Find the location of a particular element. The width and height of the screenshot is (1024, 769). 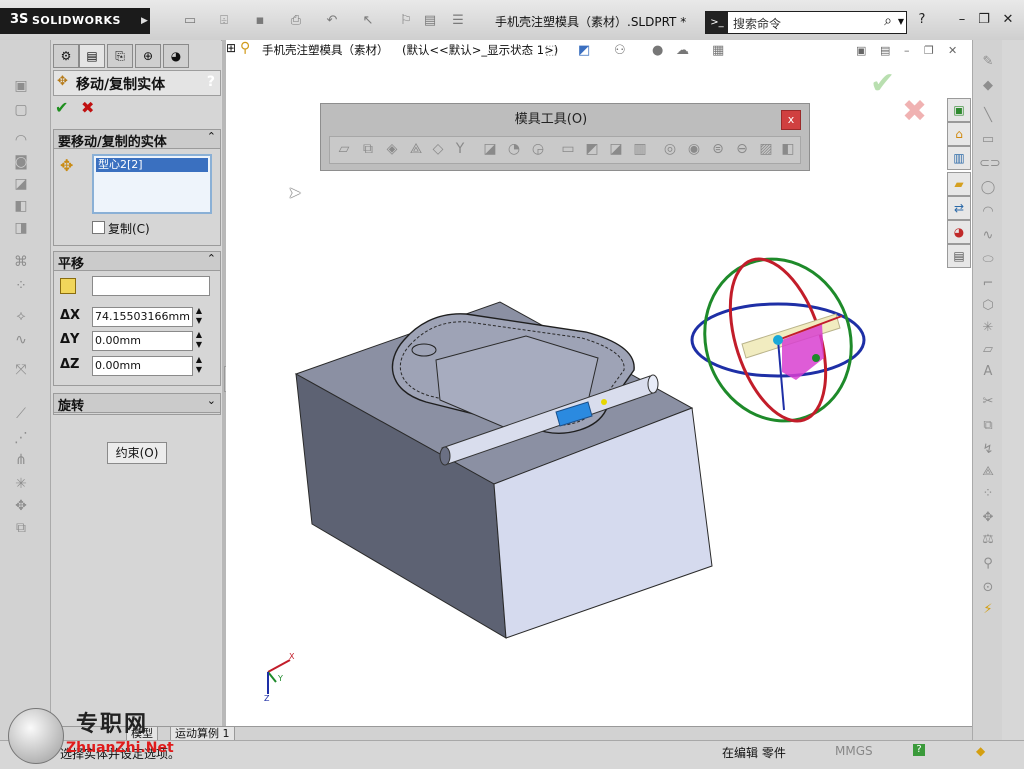

viewport-close-icon: ✕ is located at coordinates (952, 50).